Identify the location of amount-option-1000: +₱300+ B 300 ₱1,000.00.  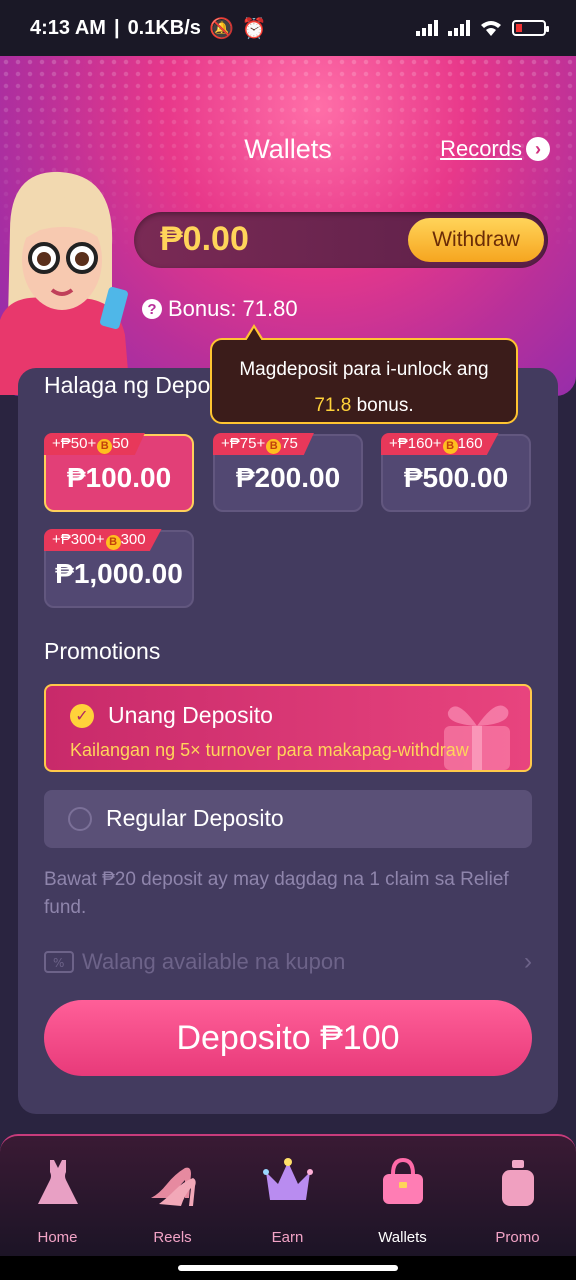
(119, 568).